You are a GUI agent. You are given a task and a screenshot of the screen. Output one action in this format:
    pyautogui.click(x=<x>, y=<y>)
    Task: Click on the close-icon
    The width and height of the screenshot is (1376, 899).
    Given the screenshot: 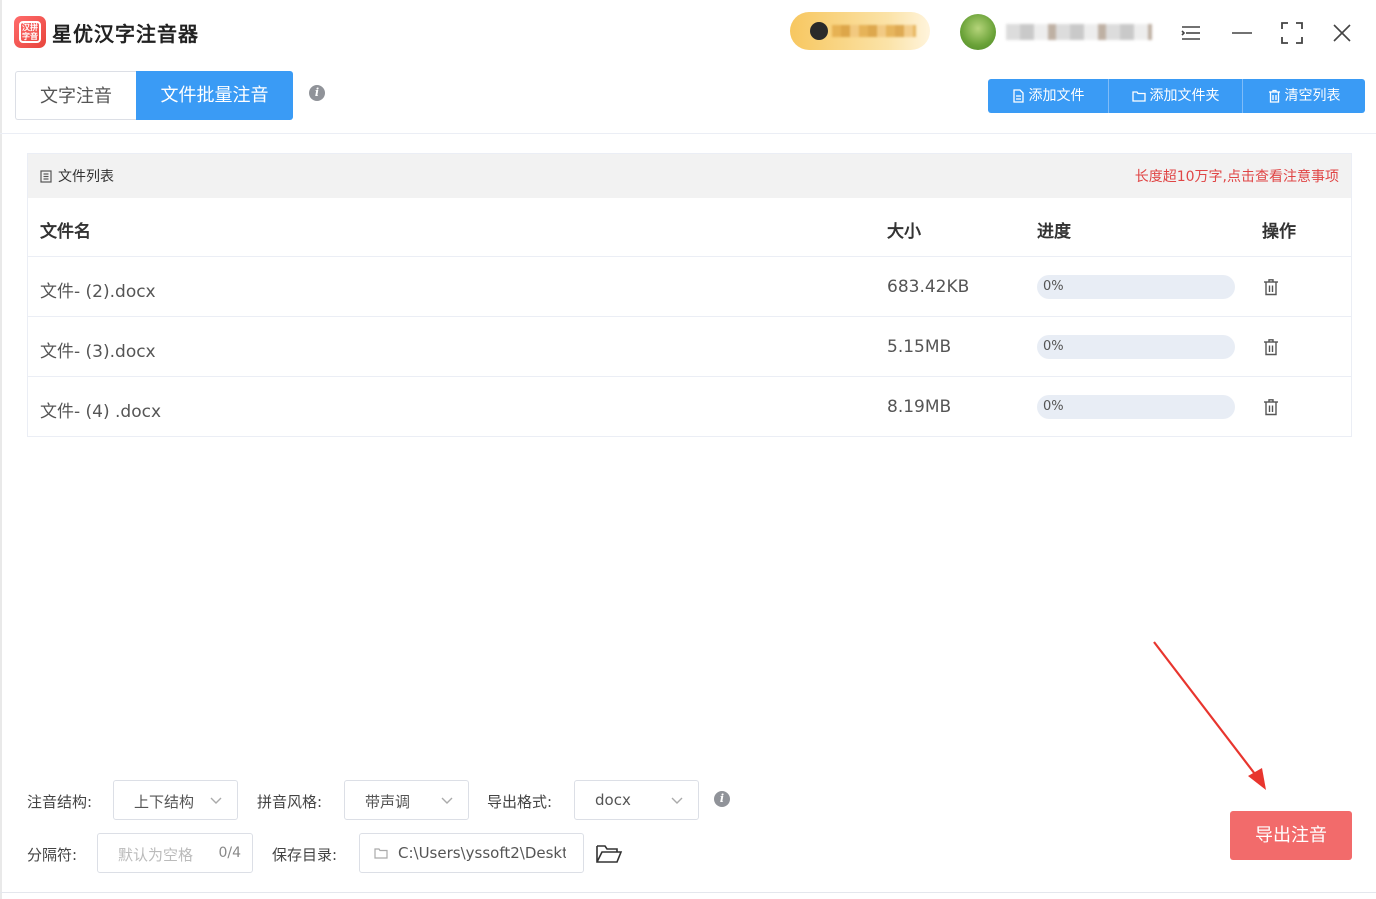 What is the action you would take?
    pyautogui.click(x=1342, y=33)
    